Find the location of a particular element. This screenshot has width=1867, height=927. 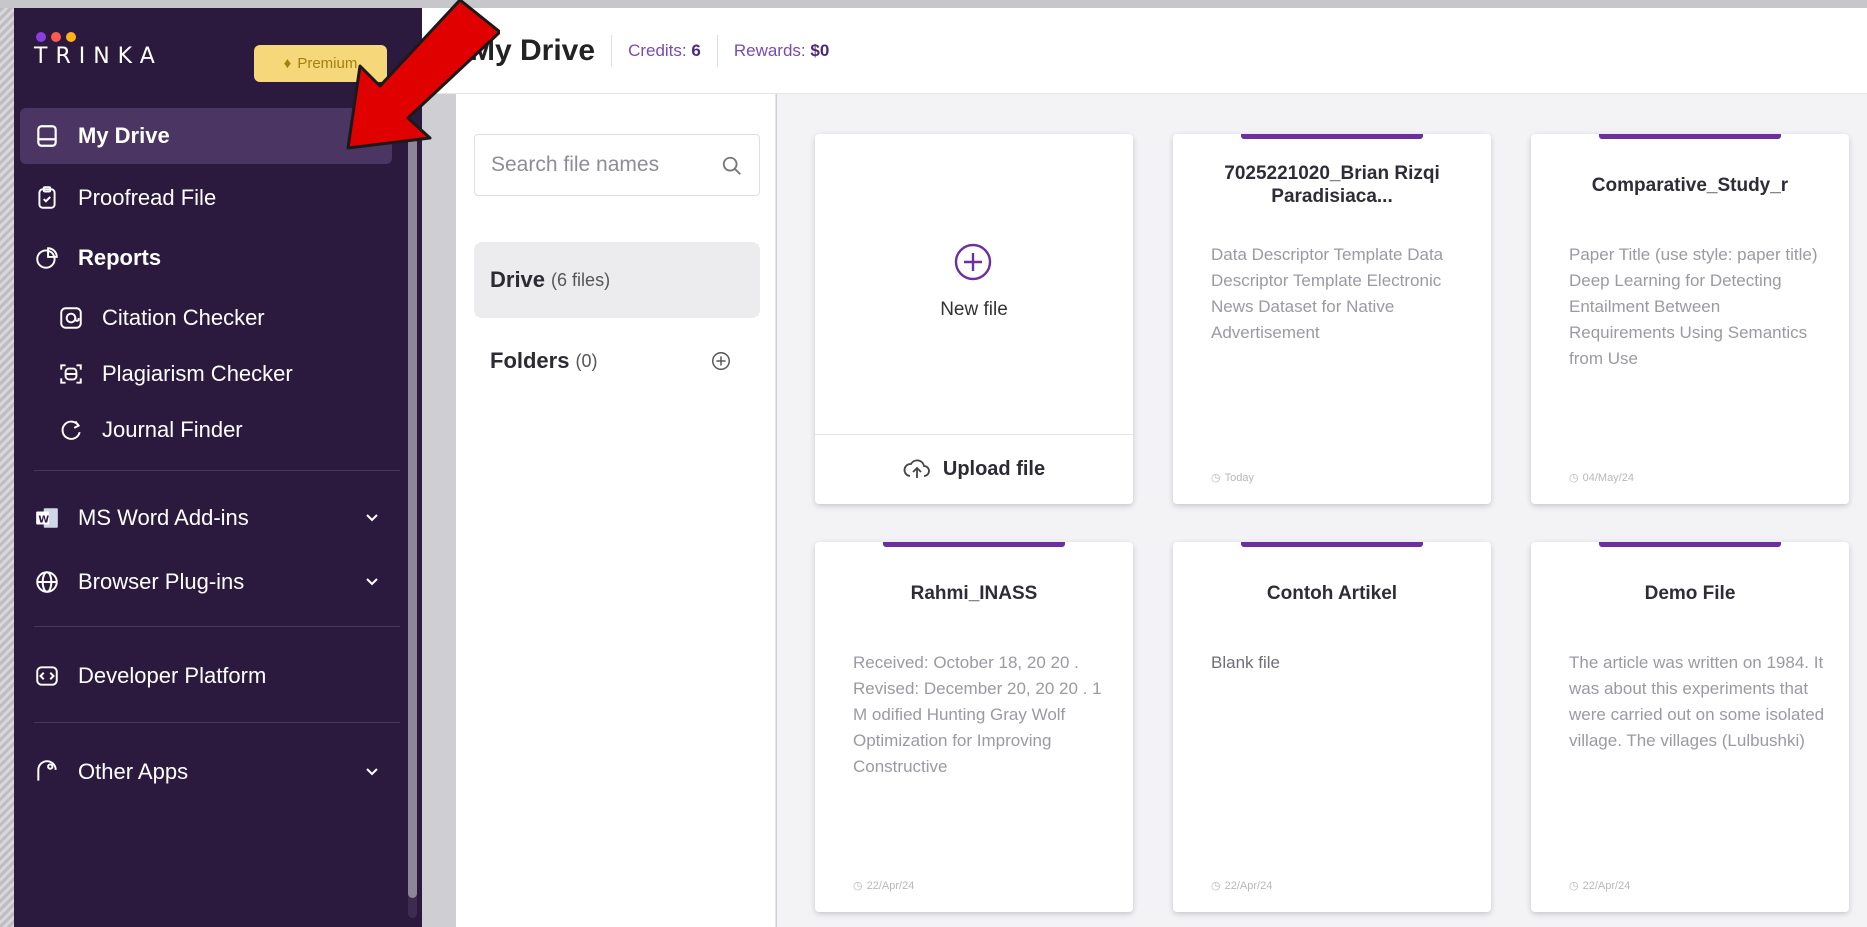

drive-label: Drive is located at coordinates (518, 279).